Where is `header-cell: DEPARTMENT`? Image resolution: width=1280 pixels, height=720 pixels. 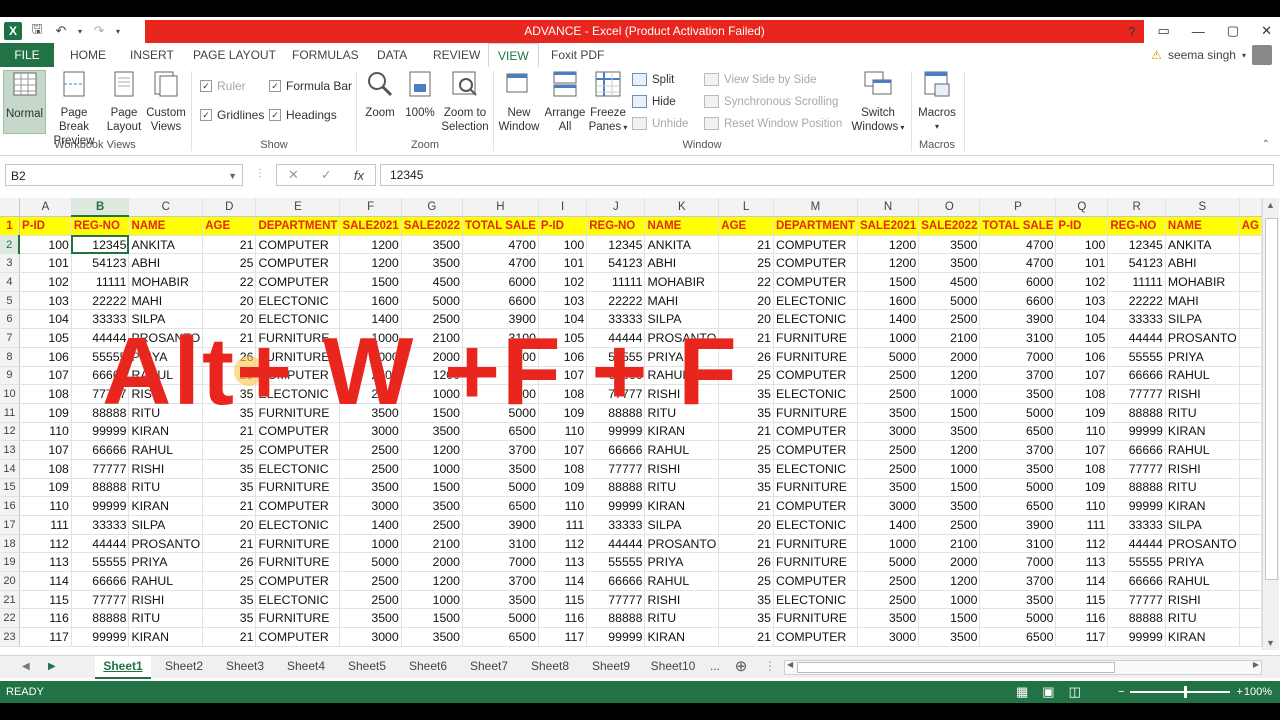 header-cell: DEPARTMENT is located at coordinates (298, 226).